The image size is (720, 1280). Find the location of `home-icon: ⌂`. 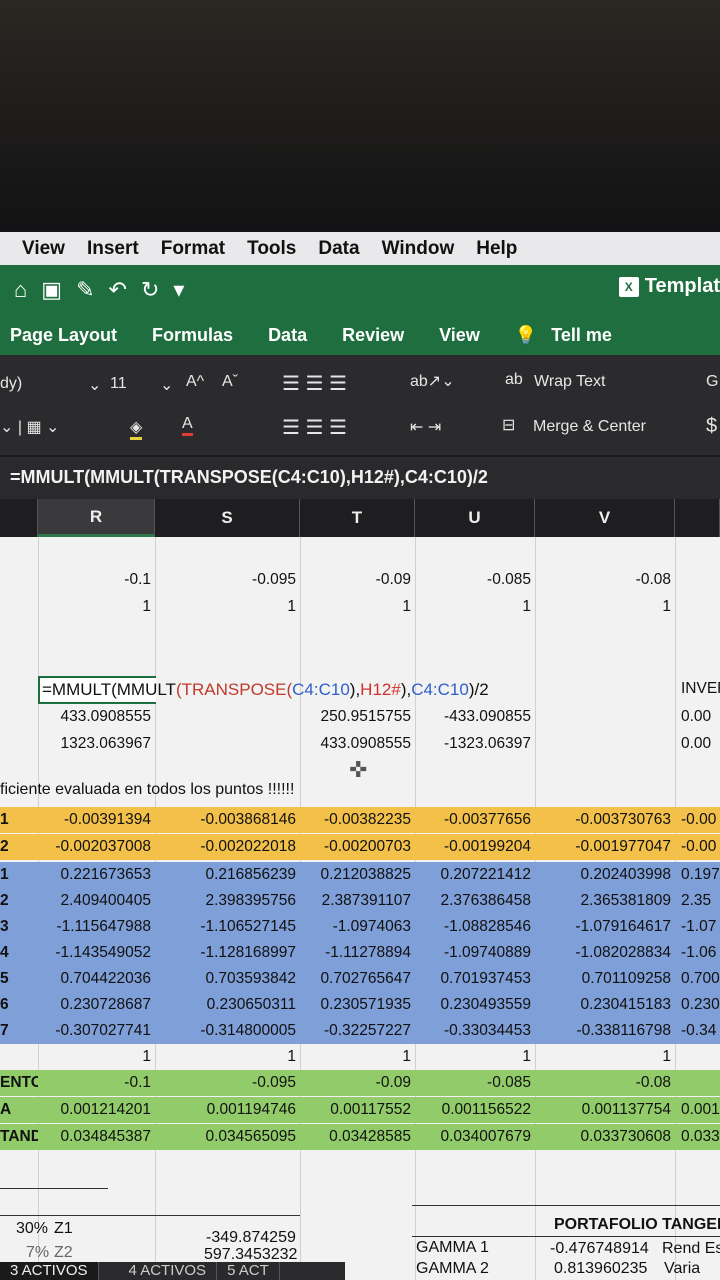

home-icon: ⌂ is located at coordinates (20, 290).